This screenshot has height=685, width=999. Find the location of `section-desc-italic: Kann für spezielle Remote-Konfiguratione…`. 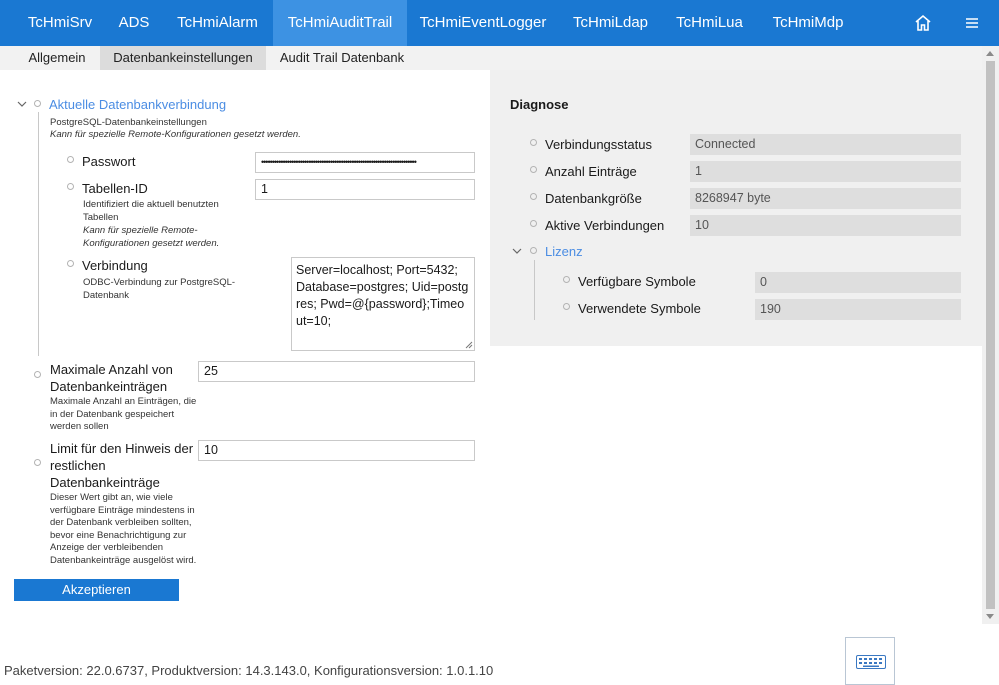

section-desc-italic: Kann für spezielle Remote-Konfiguratione… is located at coordinates (175, 134).